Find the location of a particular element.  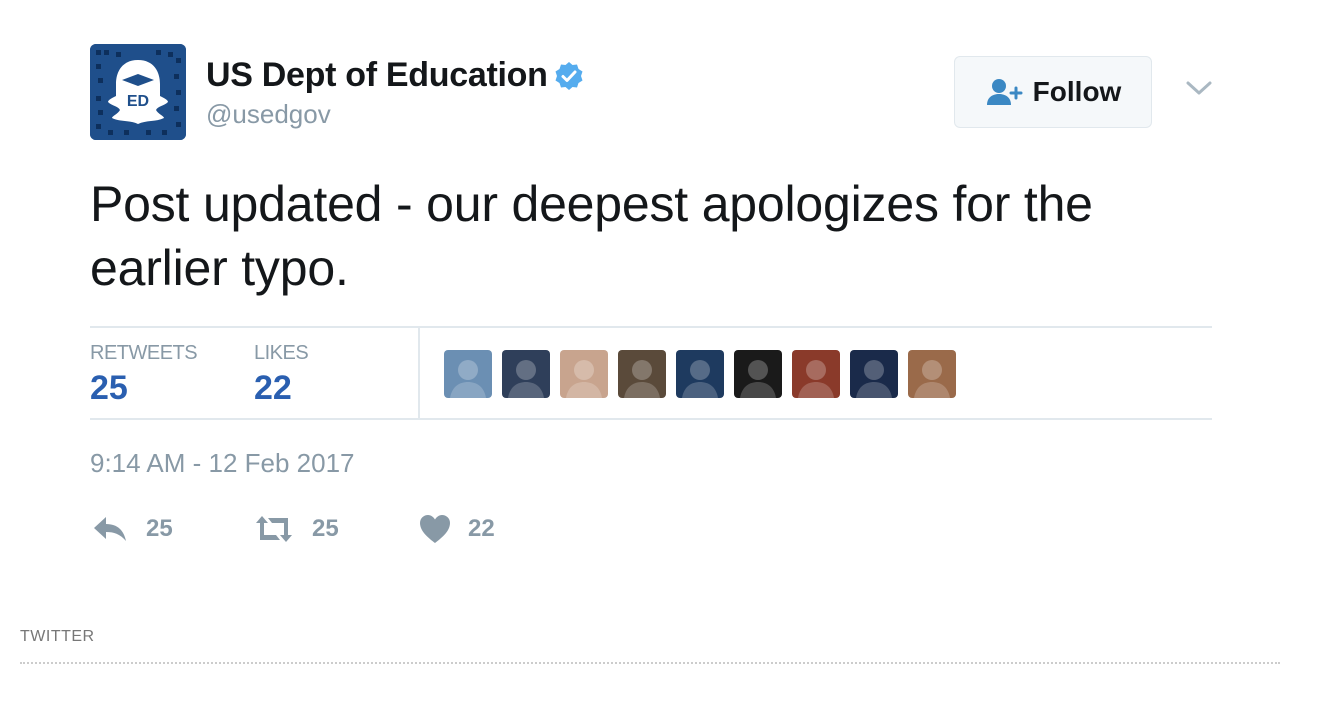

tweet-stats: RETWEETS 25 LIKES 22 is located at coordinates (651, 373).